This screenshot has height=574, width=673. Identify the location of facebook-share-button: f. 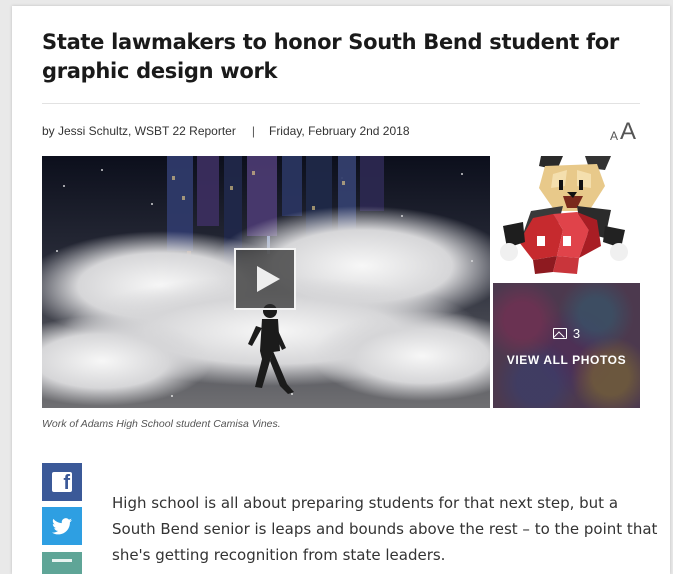
(62, 482).